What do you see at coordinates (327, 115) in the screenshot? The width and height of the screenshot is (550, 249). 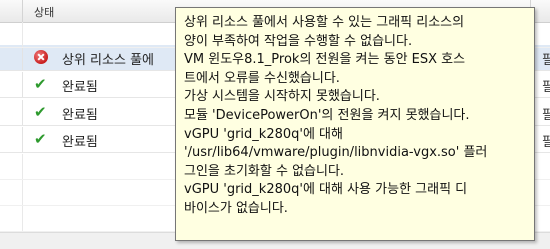 I see `tooltip-line: 모듈 'DevicePowerOn'의 전원을 켜지 못했습니다.` at bounding box center [327, 115].